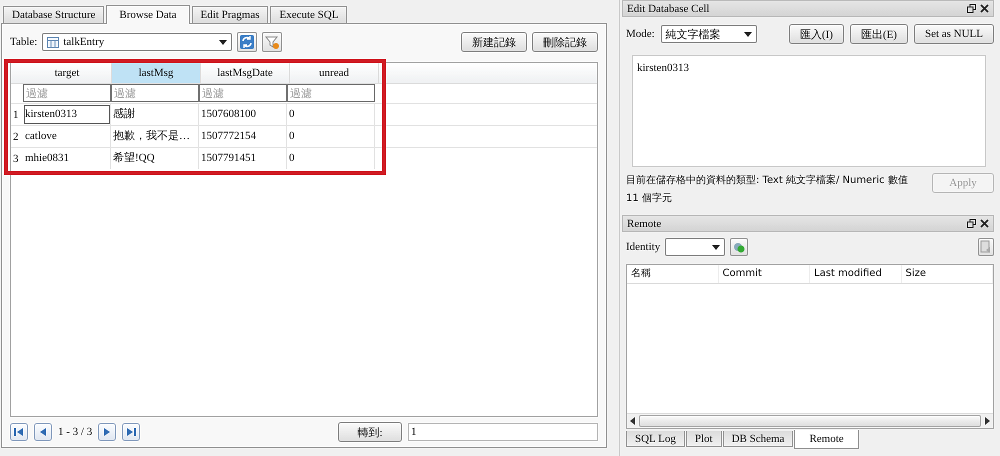  What do you see at coordinates (16, 114) in the screenshot?
I see `row-number: 1` at bounding box center [16, 114].